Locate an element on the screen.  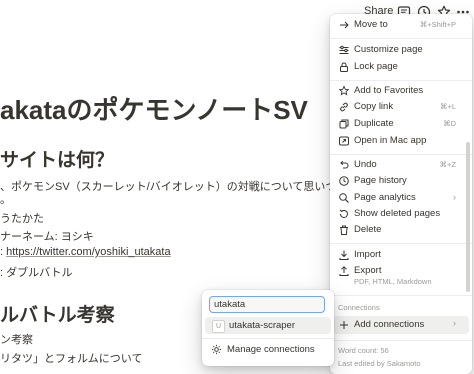
menu-item-duplicate: Duplicate ⌘D is located at coordinates (401, 125).